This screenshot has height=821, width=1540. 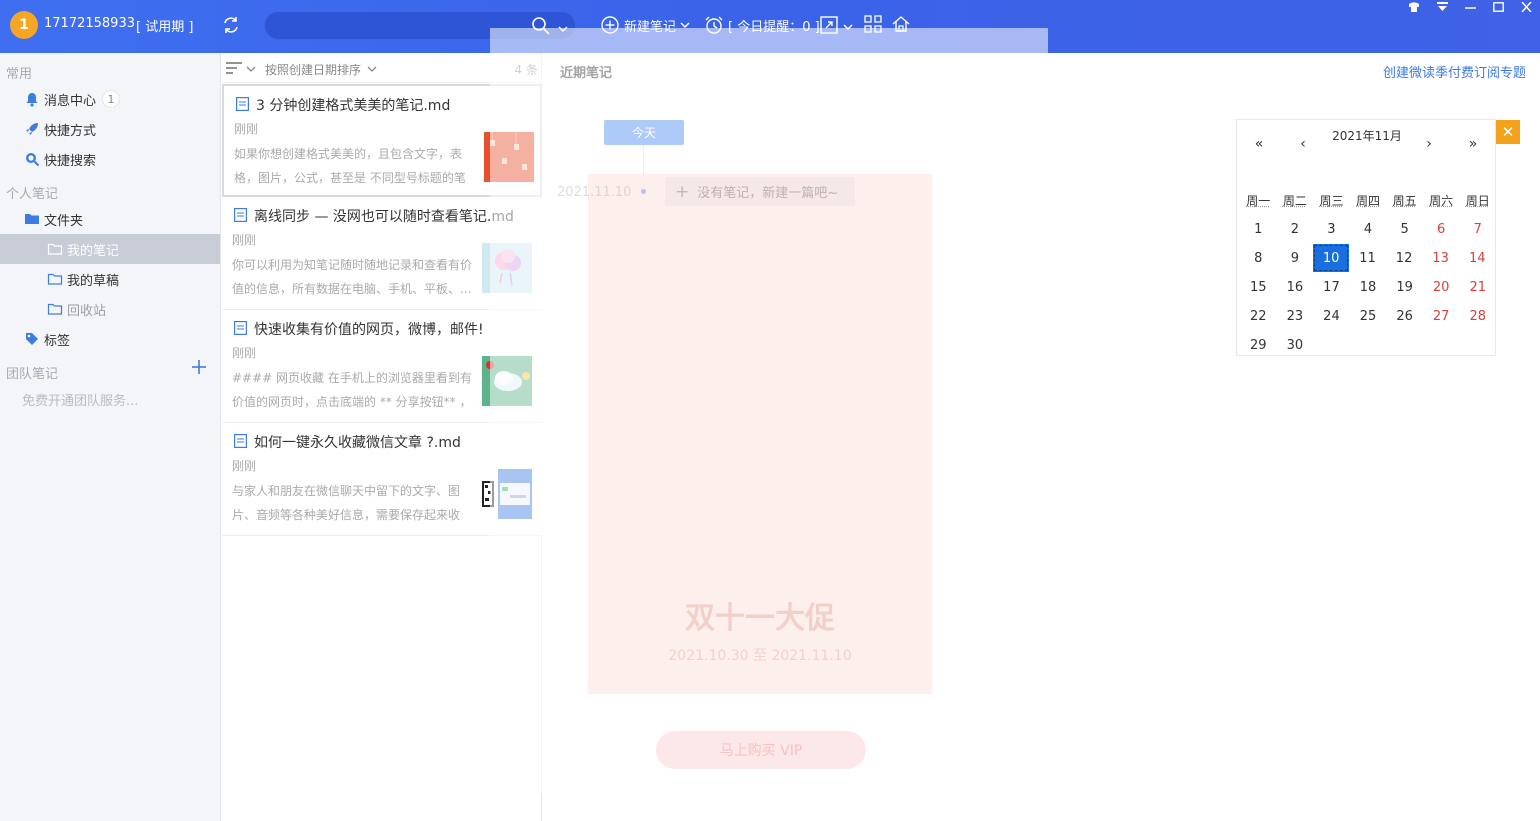 I want to click on folder-outline-icon, so click(x=55, y=279).